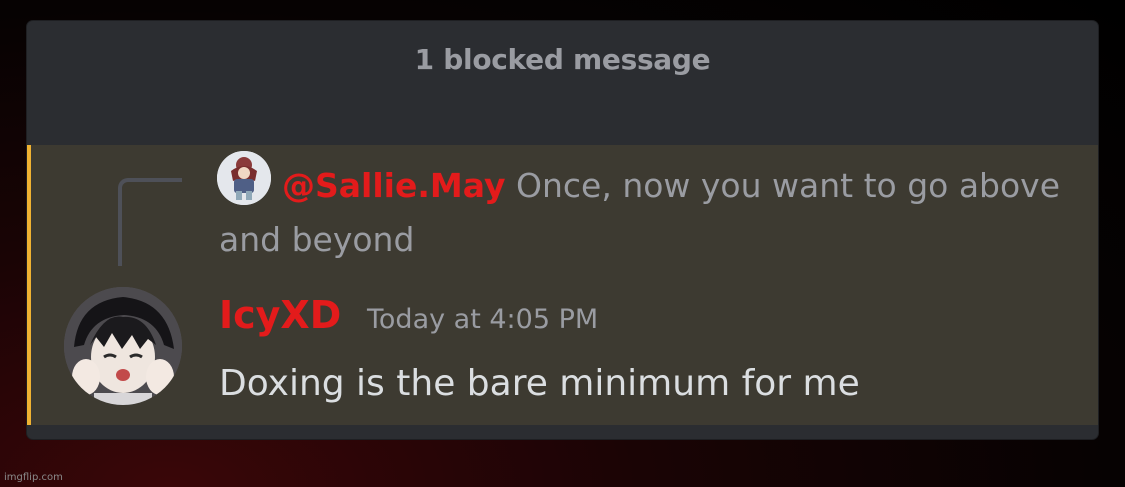  I want to click on watermark: imgflip.com, so click(33, 477).